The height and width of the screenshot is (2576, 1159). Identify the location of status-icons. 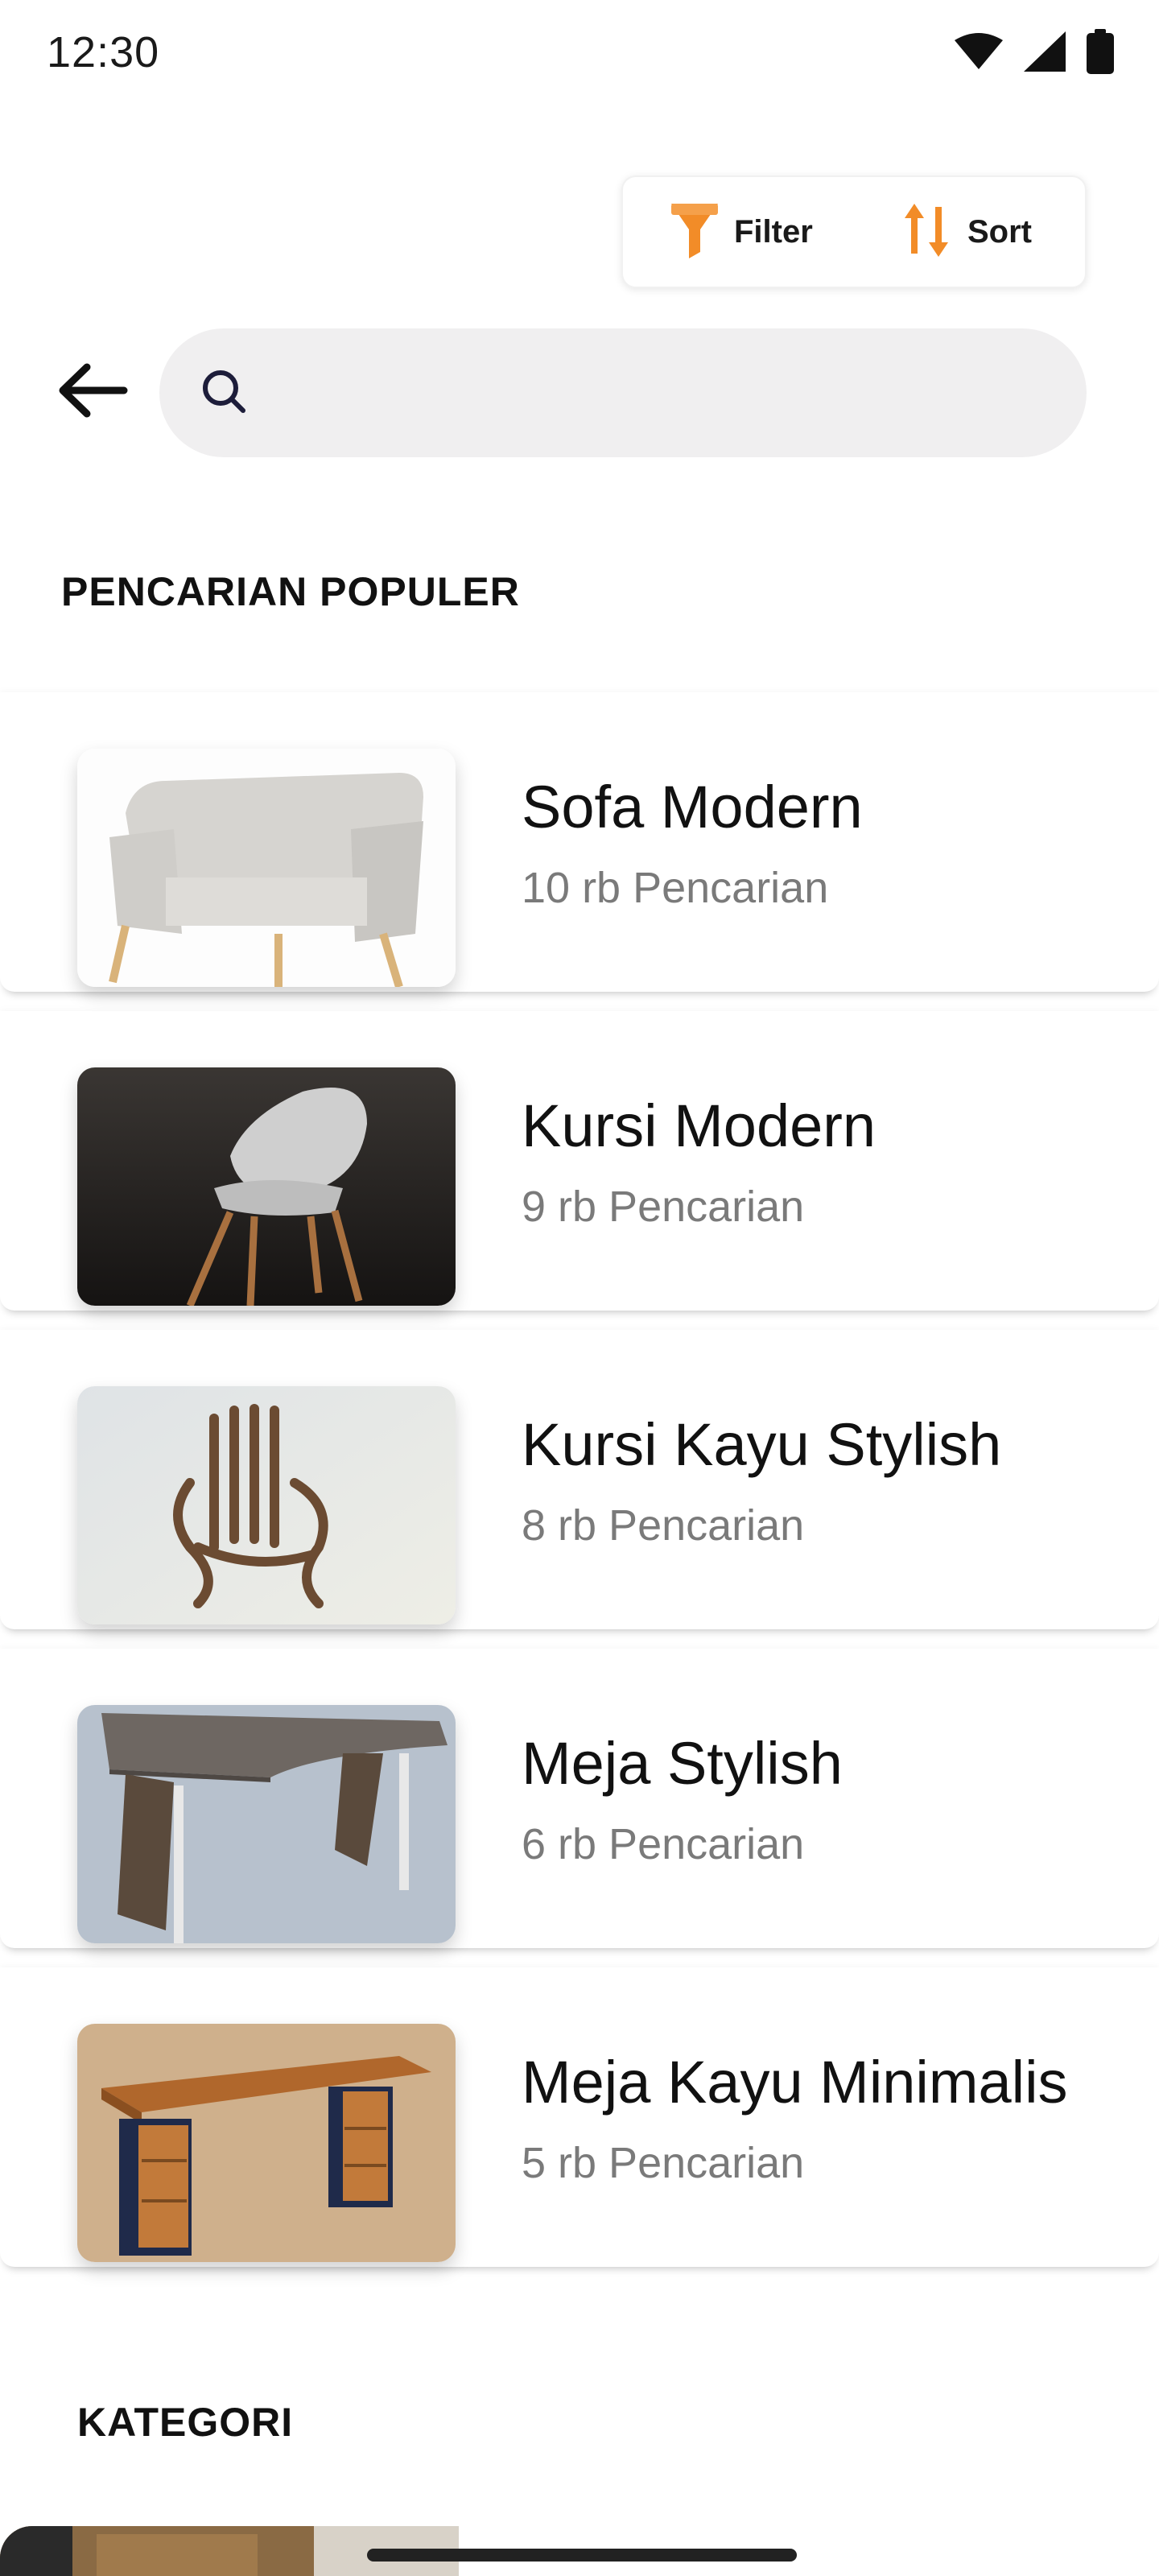
(1034, 51).